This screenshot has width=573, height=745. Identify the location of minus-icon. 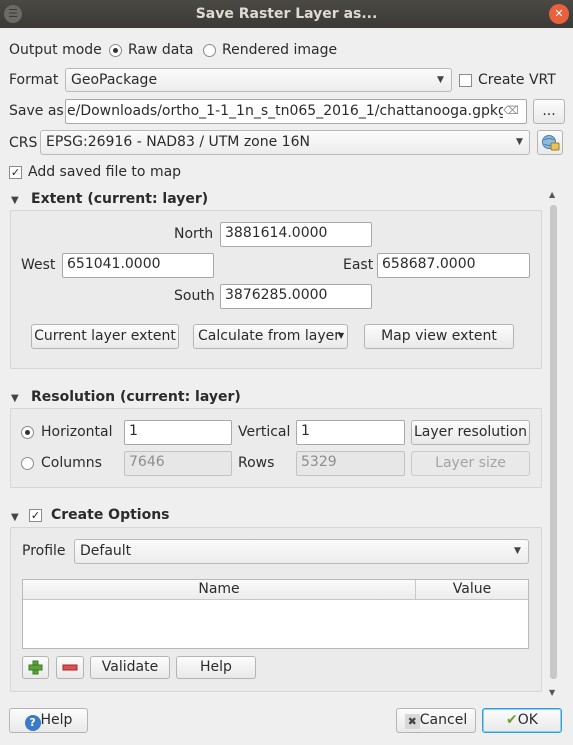
(70, 667).